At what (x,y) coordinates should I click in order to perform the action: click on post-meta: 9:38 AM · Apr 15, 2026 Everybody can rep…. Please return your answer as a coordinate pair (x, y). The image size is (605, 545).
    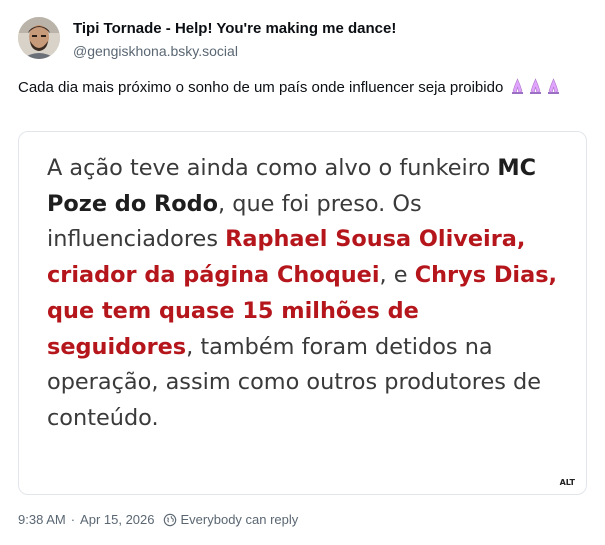
    Looking at the image, I should click on (158, 519).